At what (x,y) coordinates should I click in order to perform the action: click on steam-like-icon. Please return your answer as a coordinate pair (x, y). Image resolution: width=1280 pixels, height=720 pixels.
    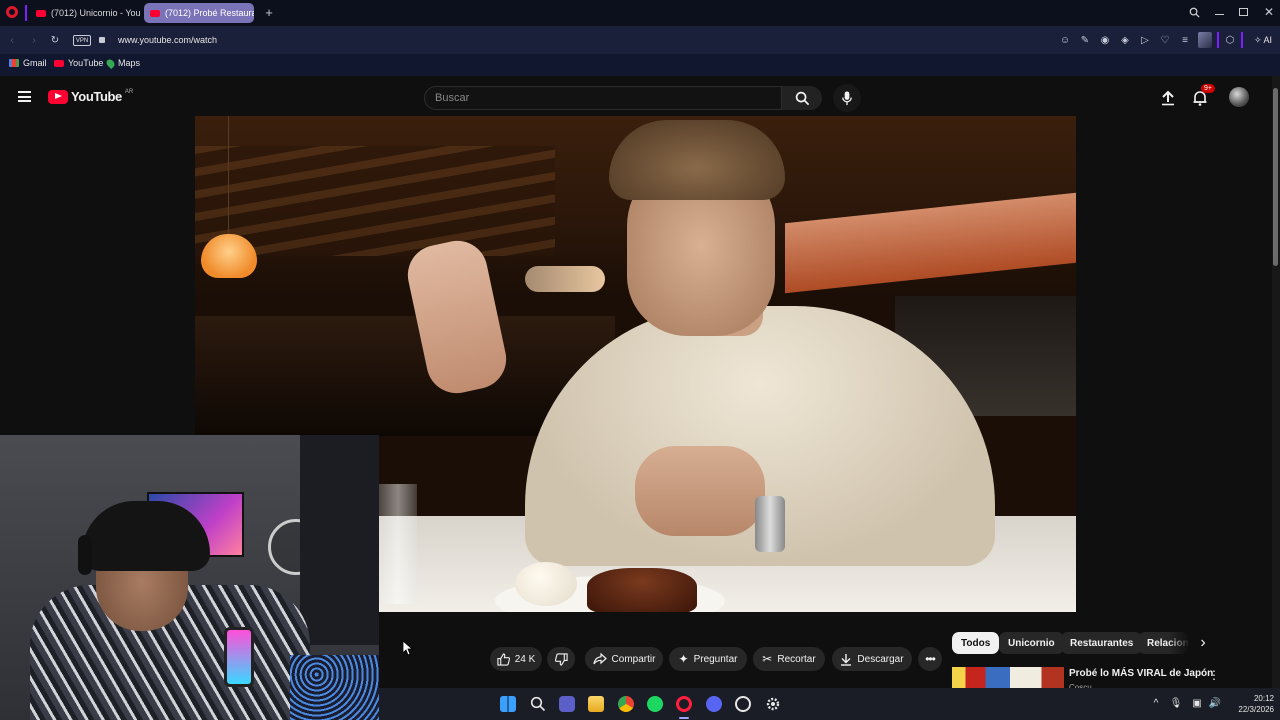
    Looking at the image, I should click on (743, 704).